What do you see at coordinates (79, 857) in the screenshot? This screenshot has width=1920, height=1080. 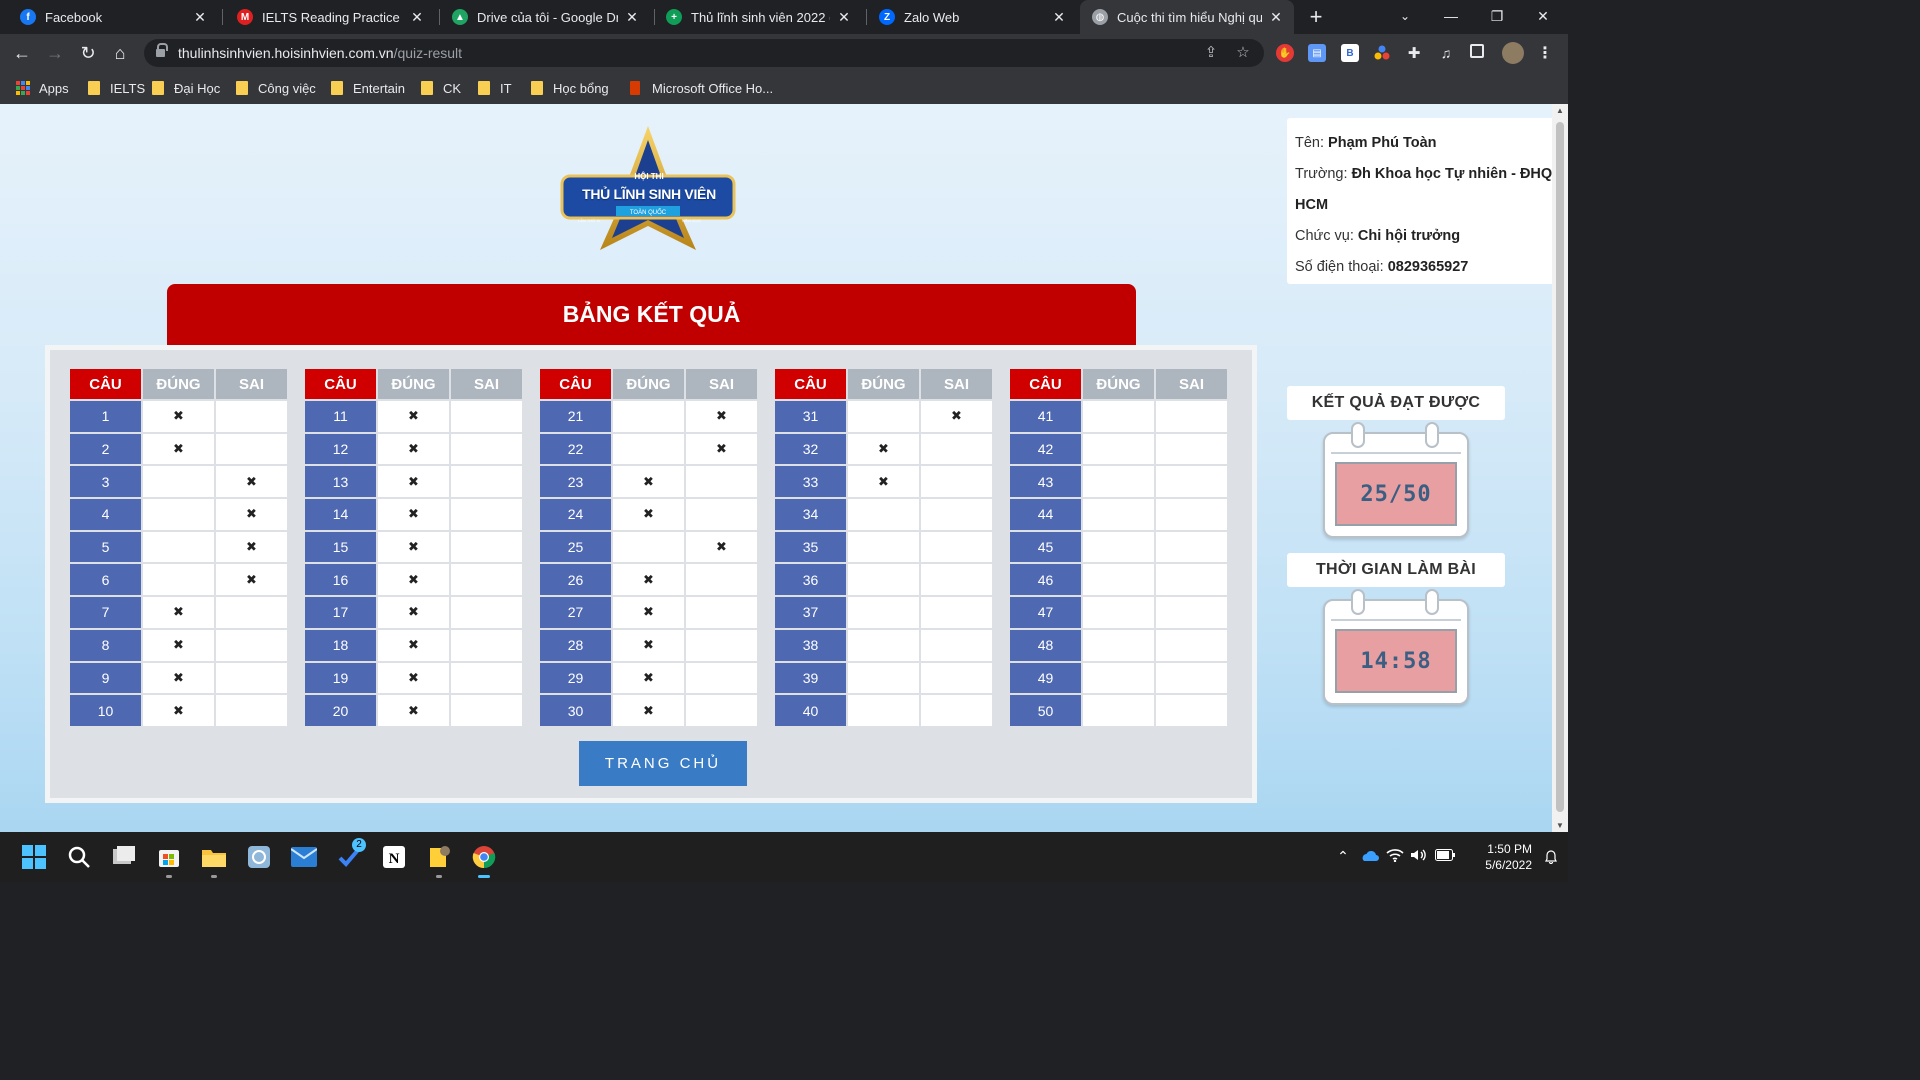 I see `search-icon` at bounding box center [79, 857].